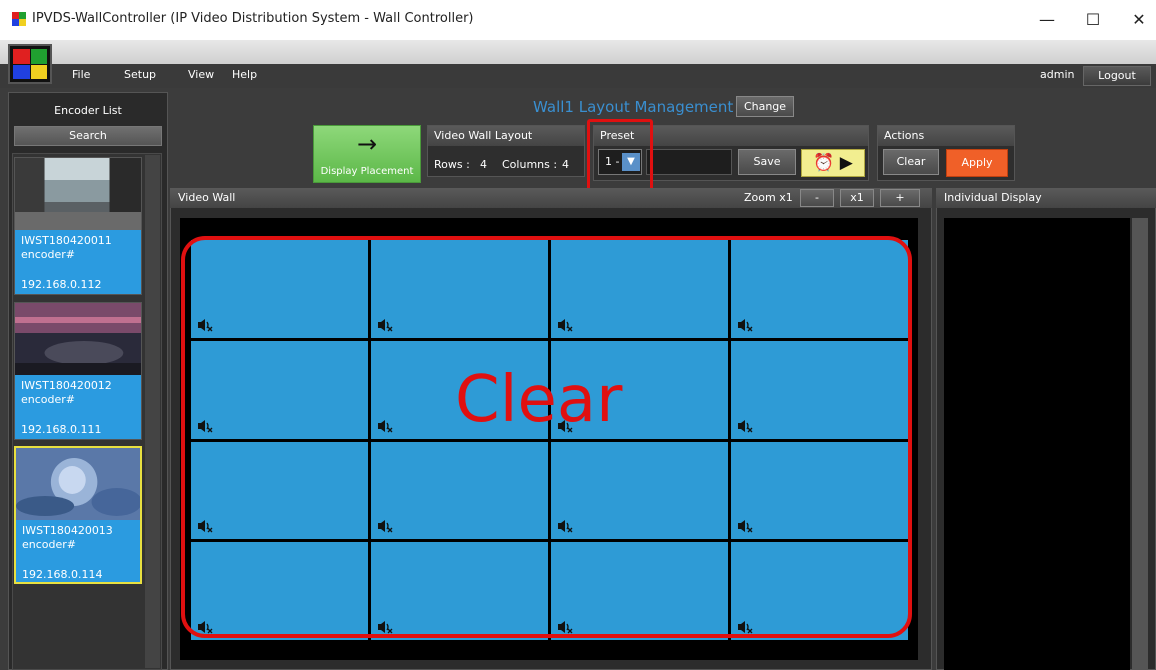 Image resolution: width=1156 pixels, height=670 pixels. What do you see at coordinates (367, 171) in the screenshot?
I see `display-placement-label: Display Placement` at bounding box center [367, 171].